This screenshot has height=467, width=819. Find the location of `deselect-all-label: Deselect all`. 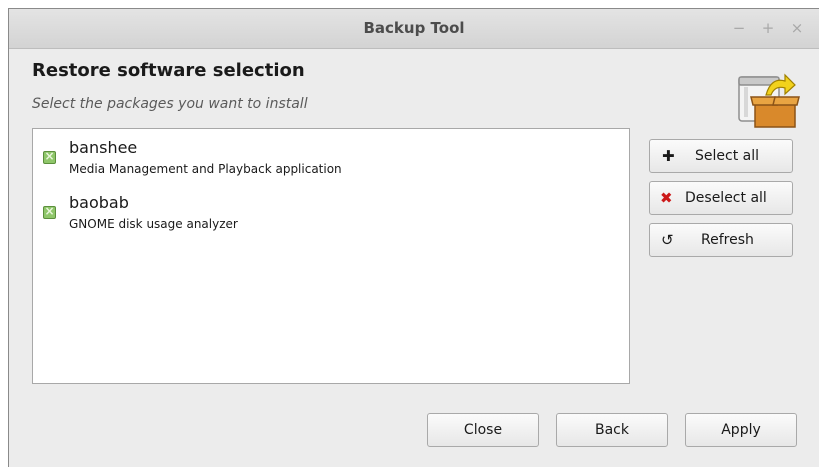

deselect-all-label: Deselect all is located at coordinates (726, 198).